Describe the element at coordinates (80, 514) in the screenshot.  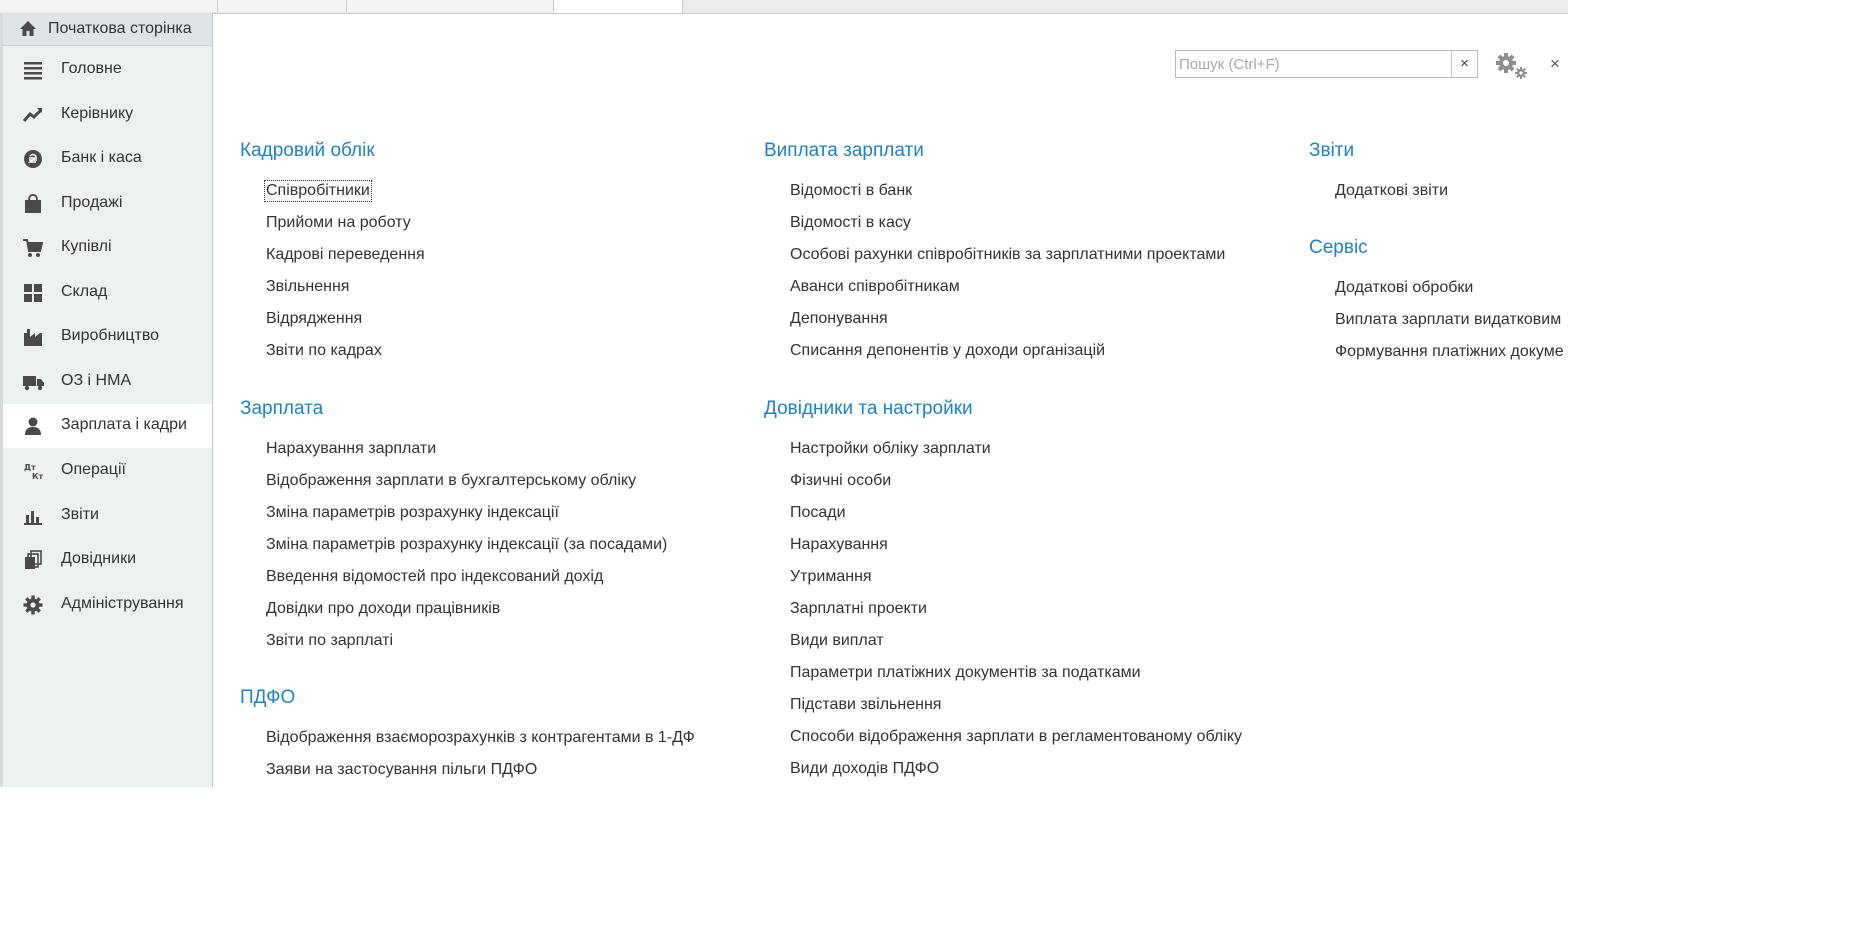
I see `sidebar-item-label: Звіти` at that location.